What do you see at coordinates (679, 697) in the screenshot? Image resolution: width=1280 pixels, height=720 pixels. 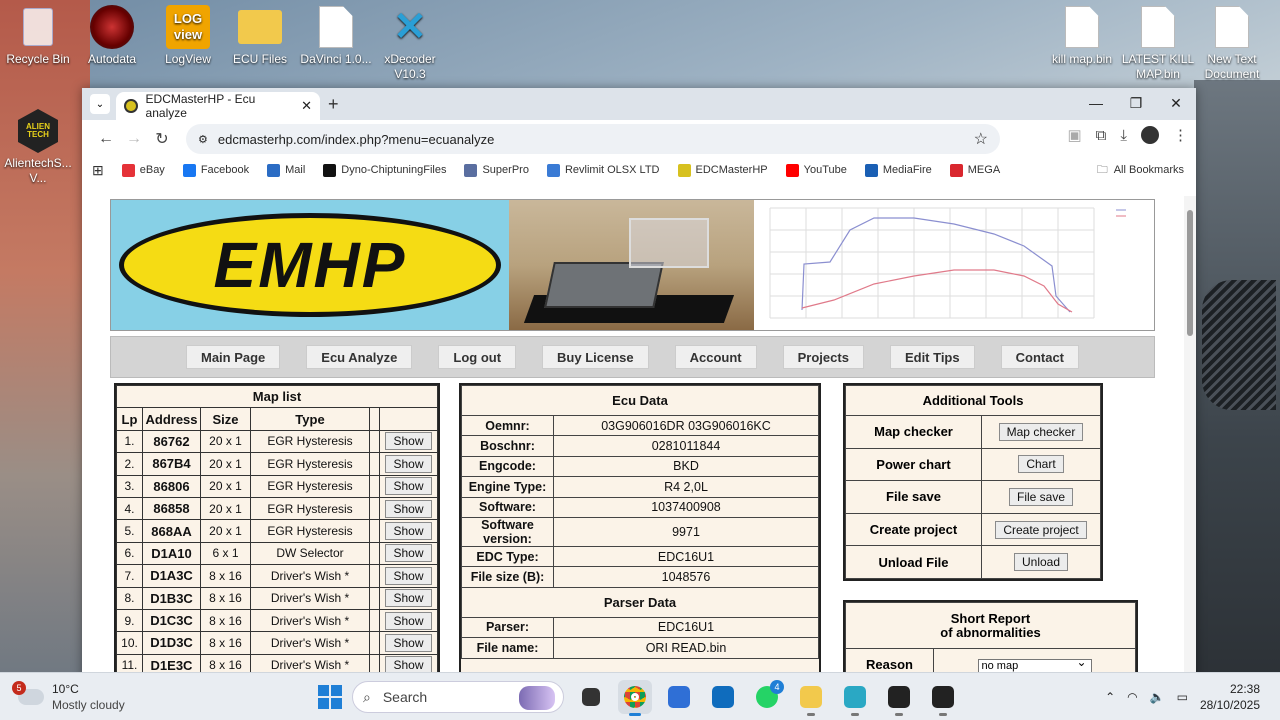 I see `taskbar-remote-app-icon` at bounding box center [679, 697].